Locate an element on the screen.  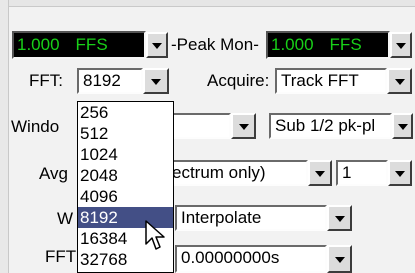
fft-size-option: 2048 is located at coordinates (125, 175).